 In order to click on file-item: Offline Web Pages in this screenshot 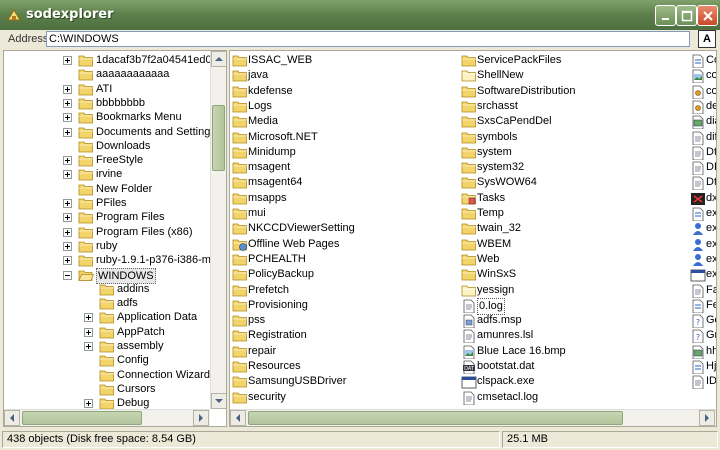, I will do `click(342, 244)`.